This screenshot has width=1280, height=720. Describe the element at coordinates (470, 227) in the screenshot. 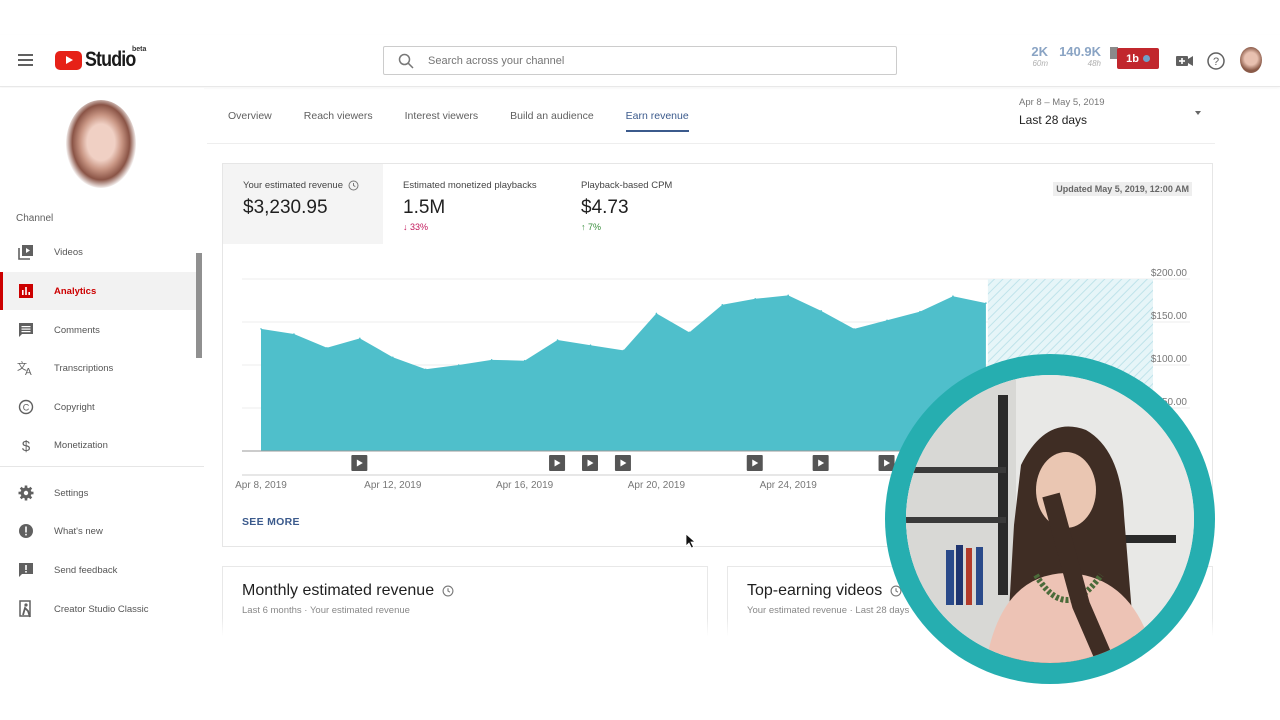

I see `metric-change: ↓ 33%` at that location.